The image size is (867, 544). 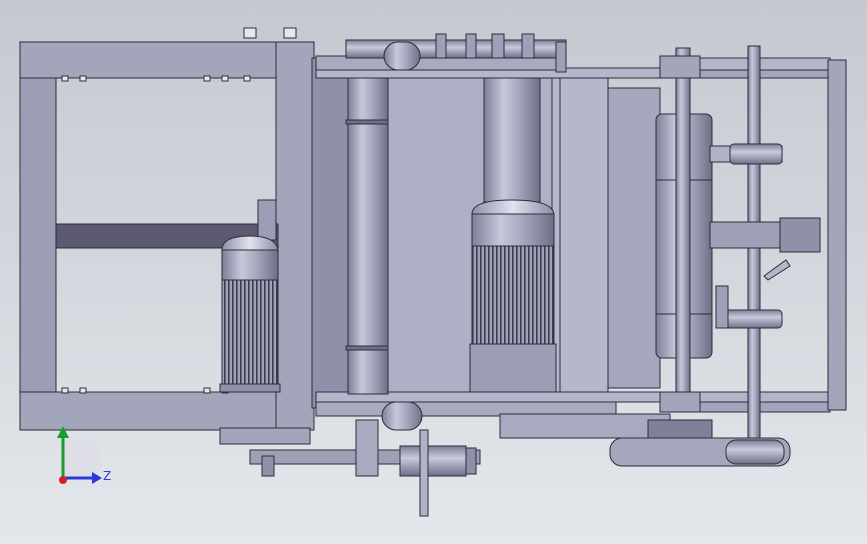 What do you see at coordinates (62, 434) in the screenshot?
I see `y-axis-label: Y` at bounding box center [62, 434].